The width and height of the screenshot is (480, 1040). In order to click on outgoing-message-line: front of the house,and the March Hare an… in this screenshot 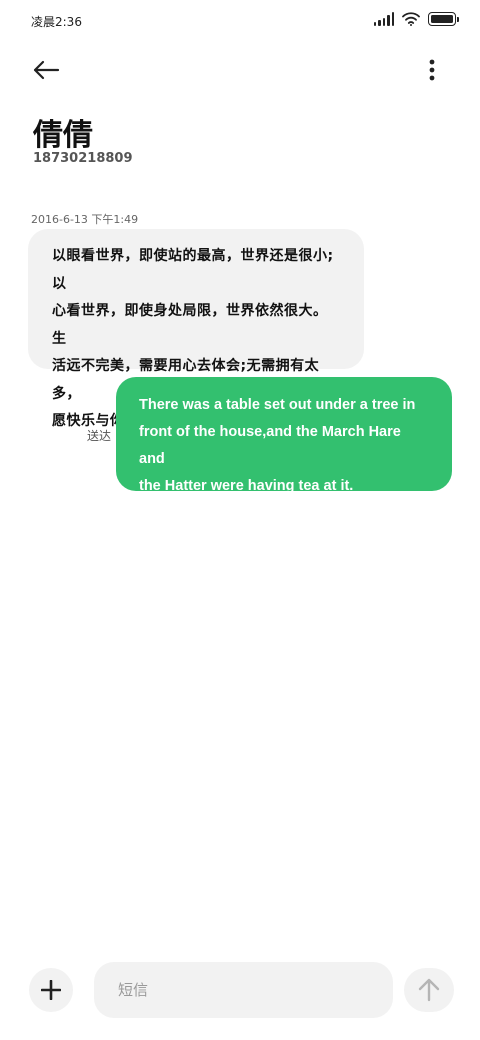, I will do `click(270, 445)`.